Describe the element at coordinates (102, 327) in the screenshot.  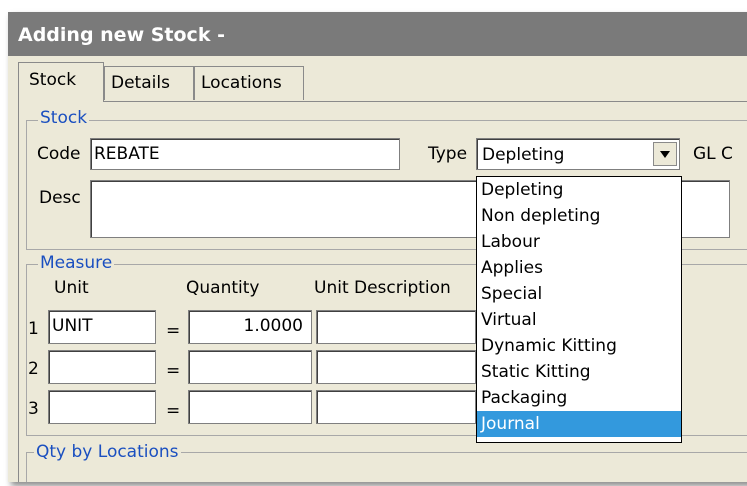
I see `unit-field: UNIT` at that location.